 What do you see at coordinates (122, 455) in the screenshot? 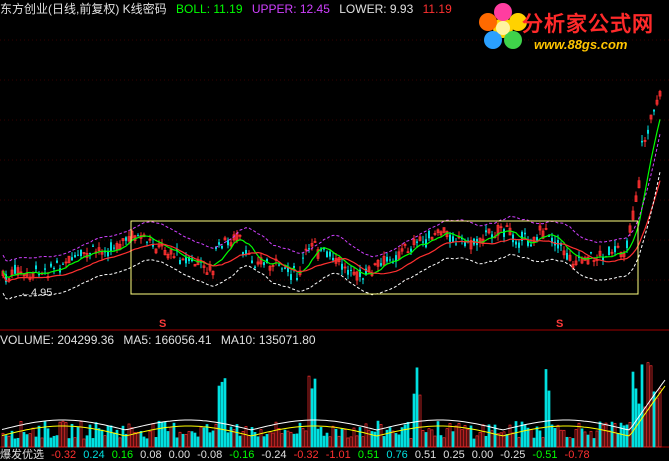
I see `footer-value: 0.16` at bounding box center [122, 455].